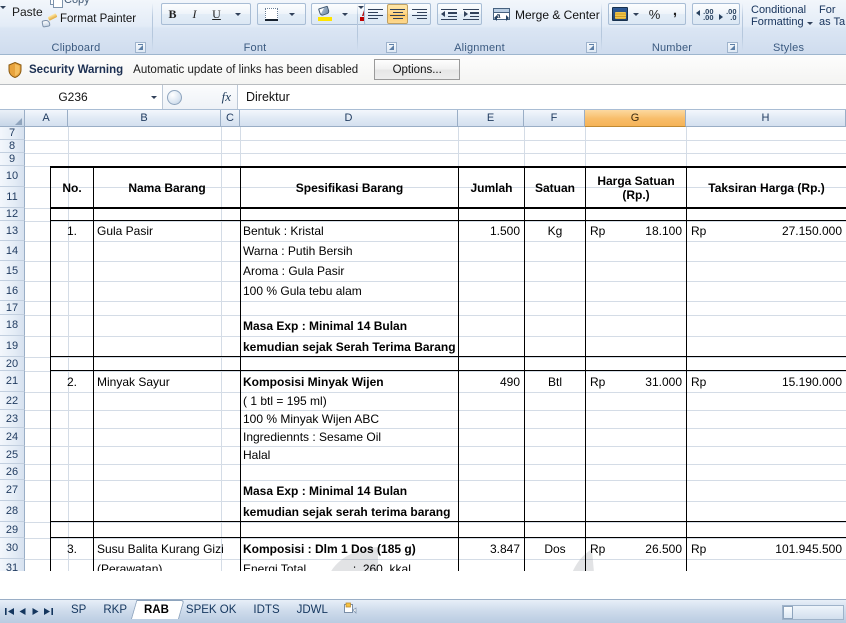  Describe the element at coordinates (470, 14) in the screenshot. I see `increase-indent-button` at that location.